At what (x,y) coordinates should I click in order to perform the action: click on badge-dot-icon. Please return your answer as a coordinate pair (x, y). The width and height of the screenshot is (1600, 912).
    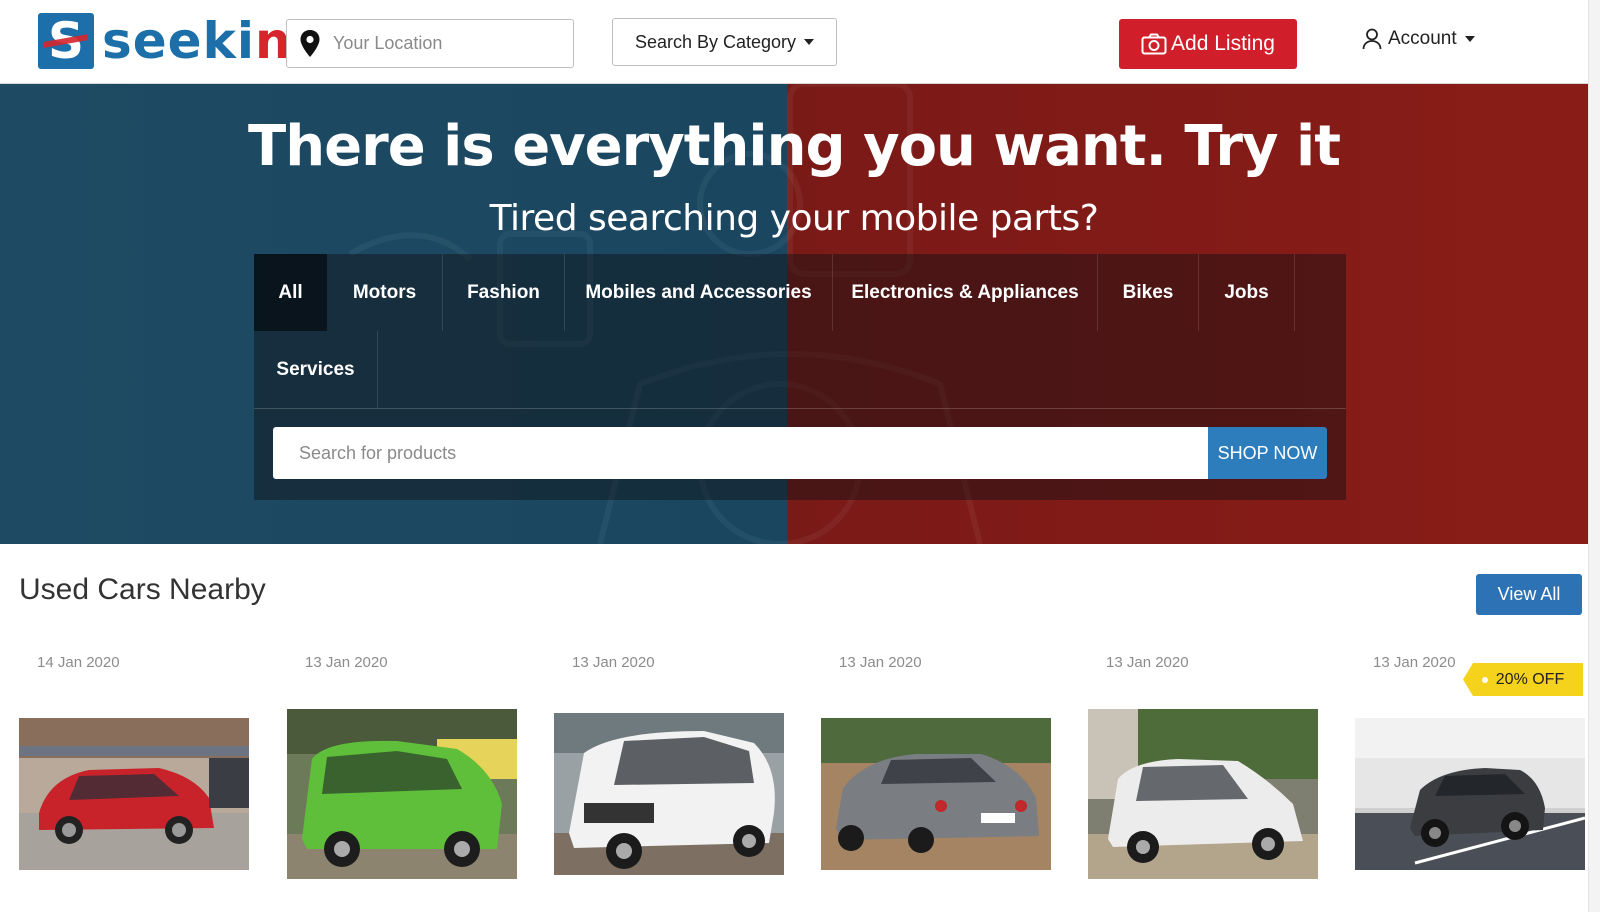
    Looking at the image, I should click on (1484, 679).